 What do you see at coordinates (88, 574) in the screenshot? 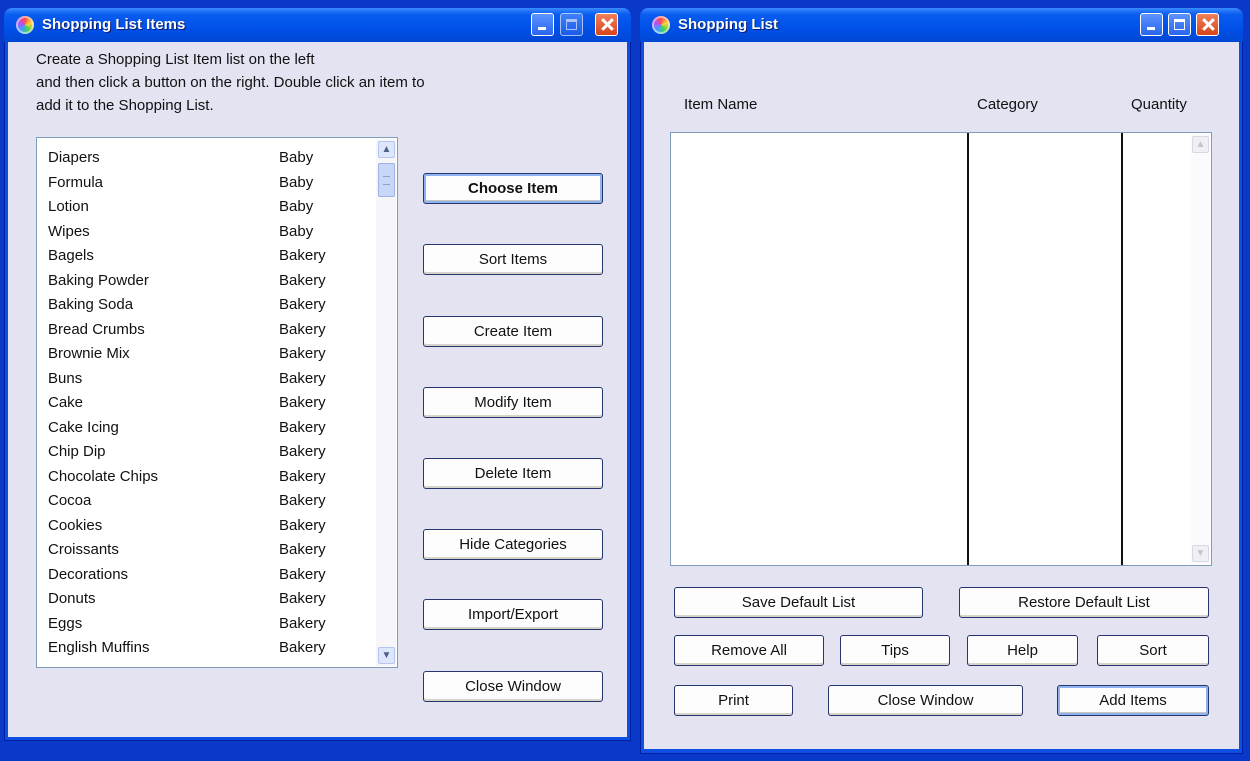
I see `item-name: Decorations` at bounding box center [88, 574].